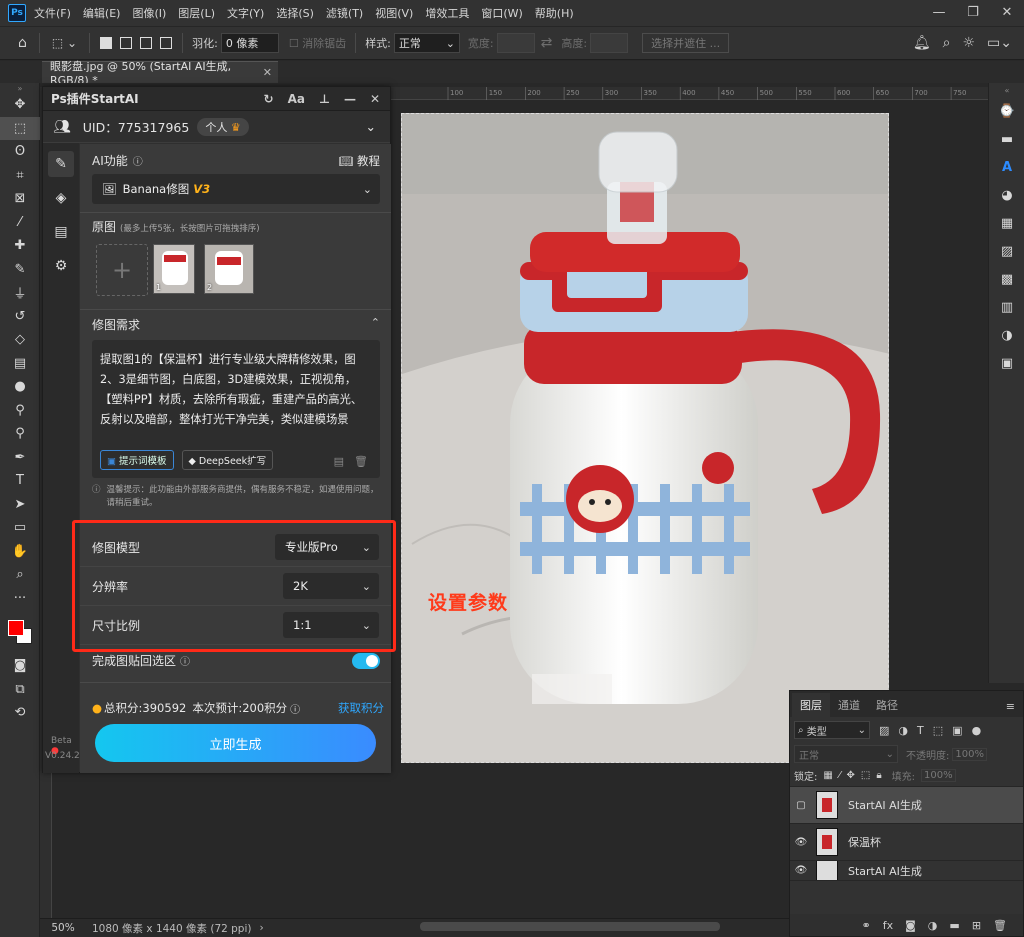 The width and height of the screenshot is (1024, 937). What do you see at coordinates (20, 690) in the screenshot?
I see `screen-mode-icon: ⧉` at bounding box center [20, 690].